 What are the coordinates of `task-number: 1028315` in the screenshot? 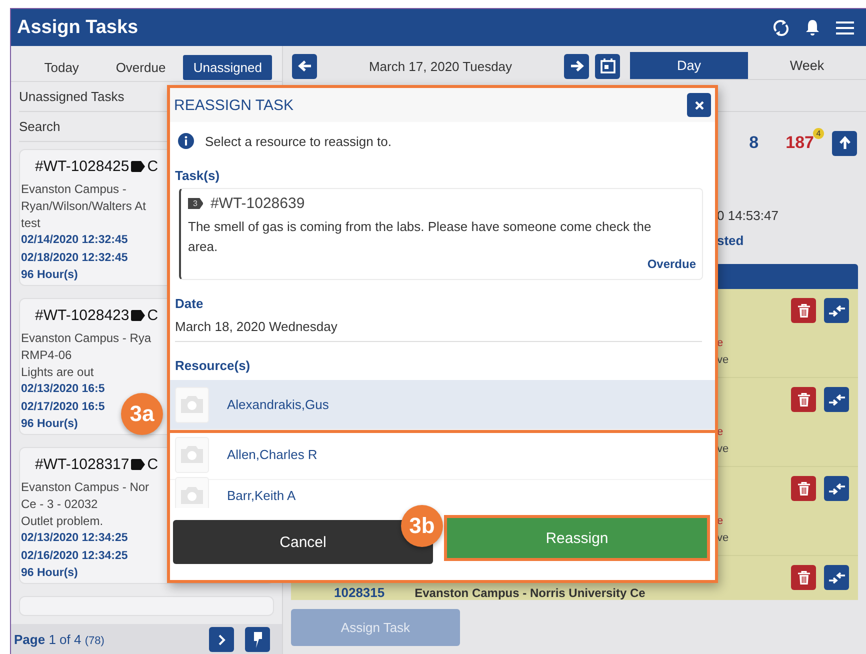 It's located at (359, 593).